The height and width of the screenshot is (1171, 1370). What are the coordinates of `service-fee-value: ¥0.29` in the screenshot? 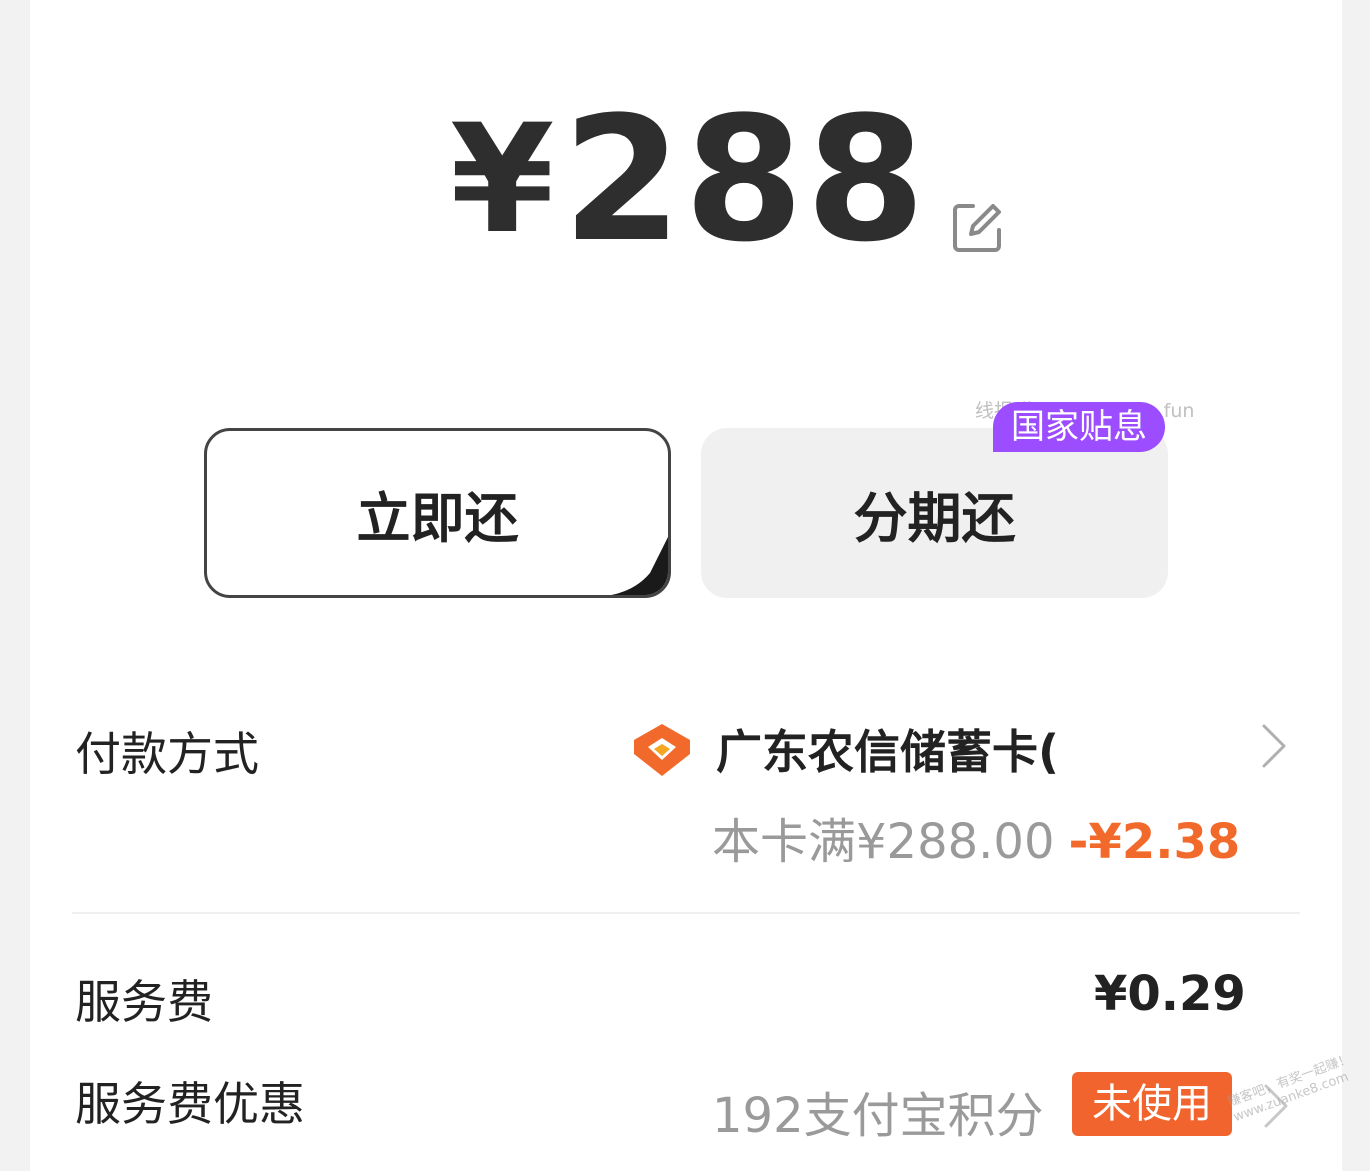 It's located at (1170, 994).